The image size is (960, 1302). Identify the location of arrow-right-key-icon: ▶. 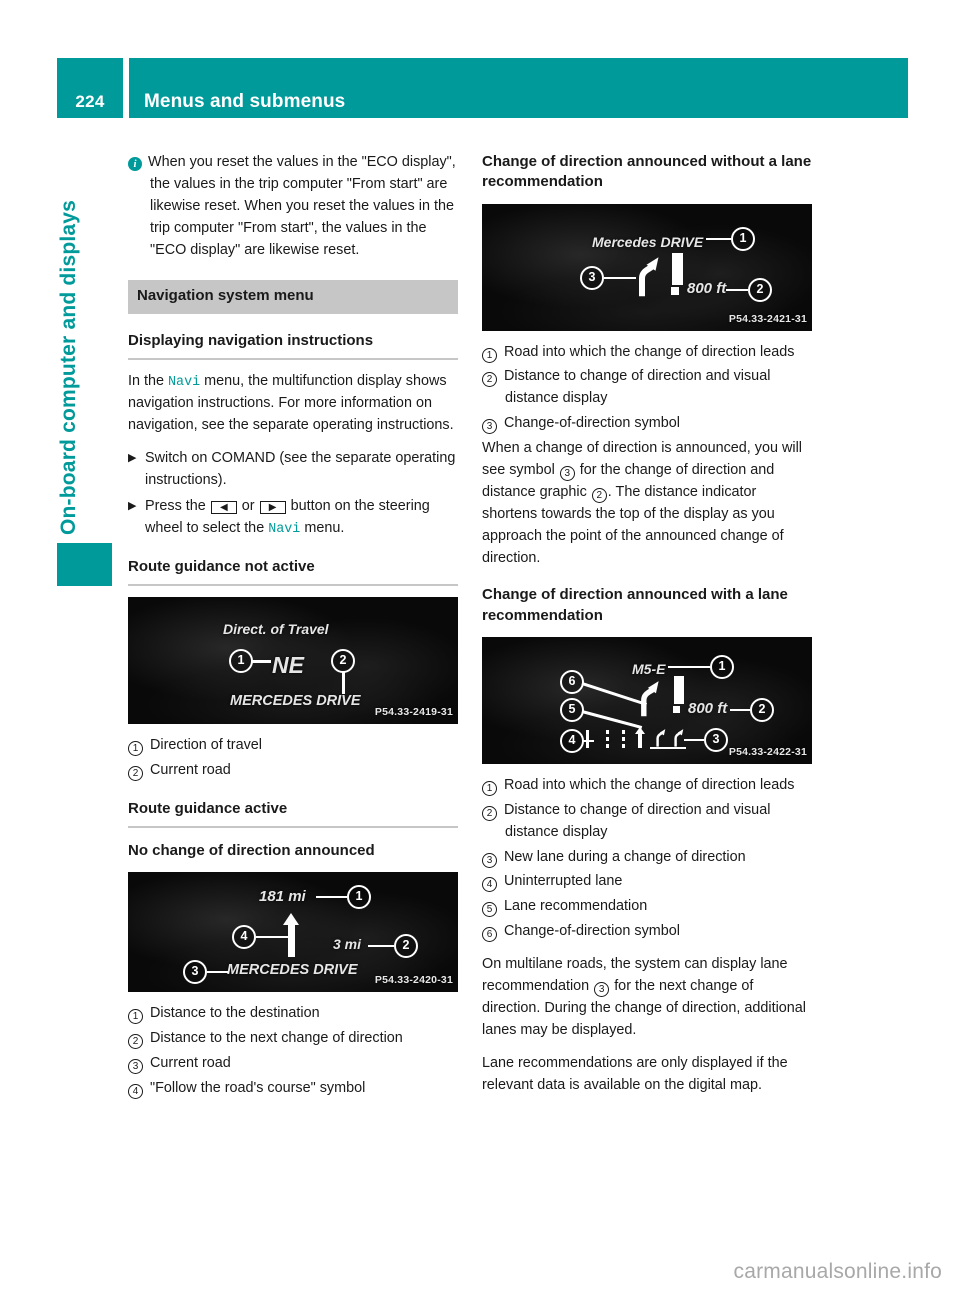
(272, 507).